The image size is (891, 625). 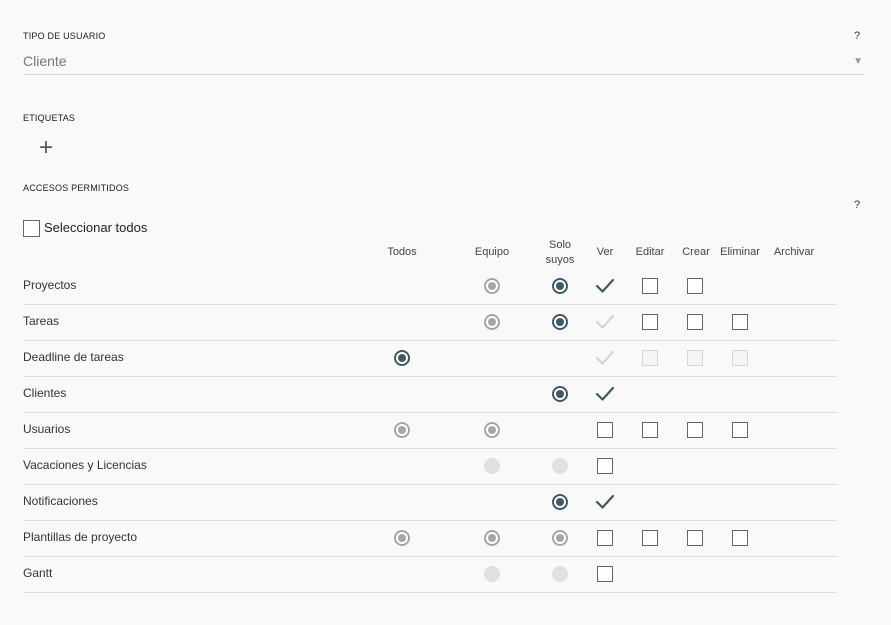 What do you see at coordinates (560, 253) in the screenshot?
I see `col-solo-suyos: Solo suyos` at bounding box center [560, 253].